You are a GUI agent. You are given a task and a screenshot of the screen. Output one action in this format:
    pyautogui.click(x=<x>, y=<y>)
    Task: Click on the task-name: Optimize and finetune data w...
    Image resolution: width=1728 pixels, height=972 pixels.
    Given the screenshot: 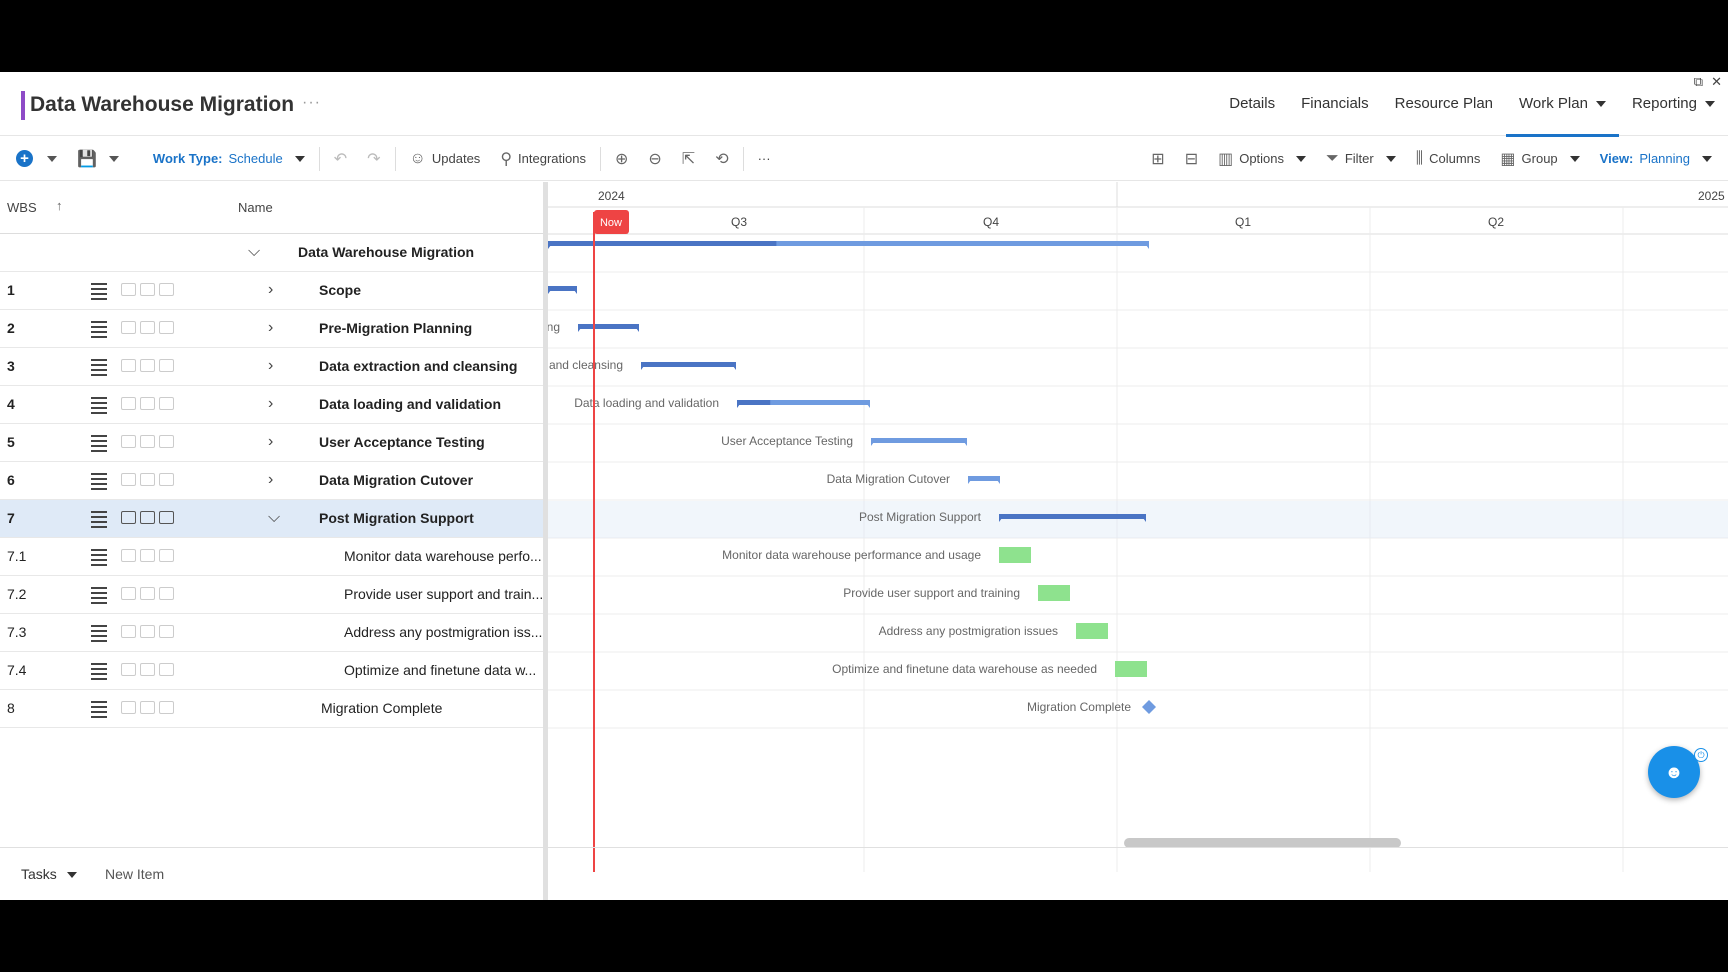 What is the action you would take?
    pyautogui.click(x=440, y=670)
    